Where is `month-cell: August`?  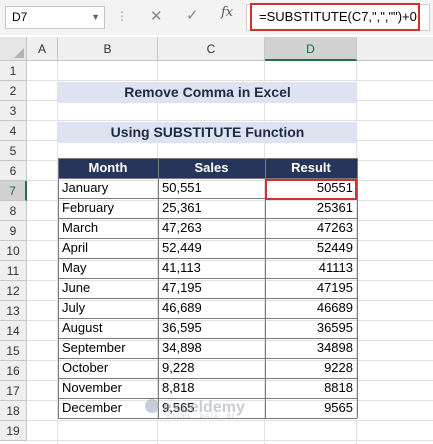
month-cell: August is located at coordinates (108, 328).